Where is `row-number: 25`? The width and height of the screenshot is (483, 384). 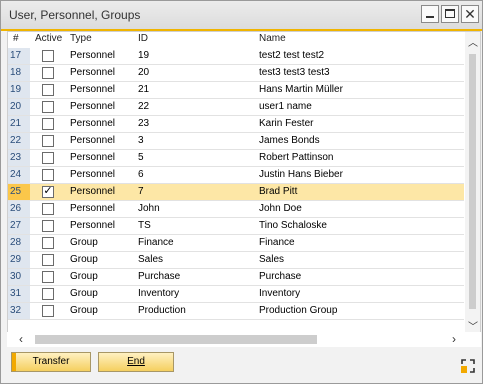 row-number: 25 is located at coordinates (19, 192).